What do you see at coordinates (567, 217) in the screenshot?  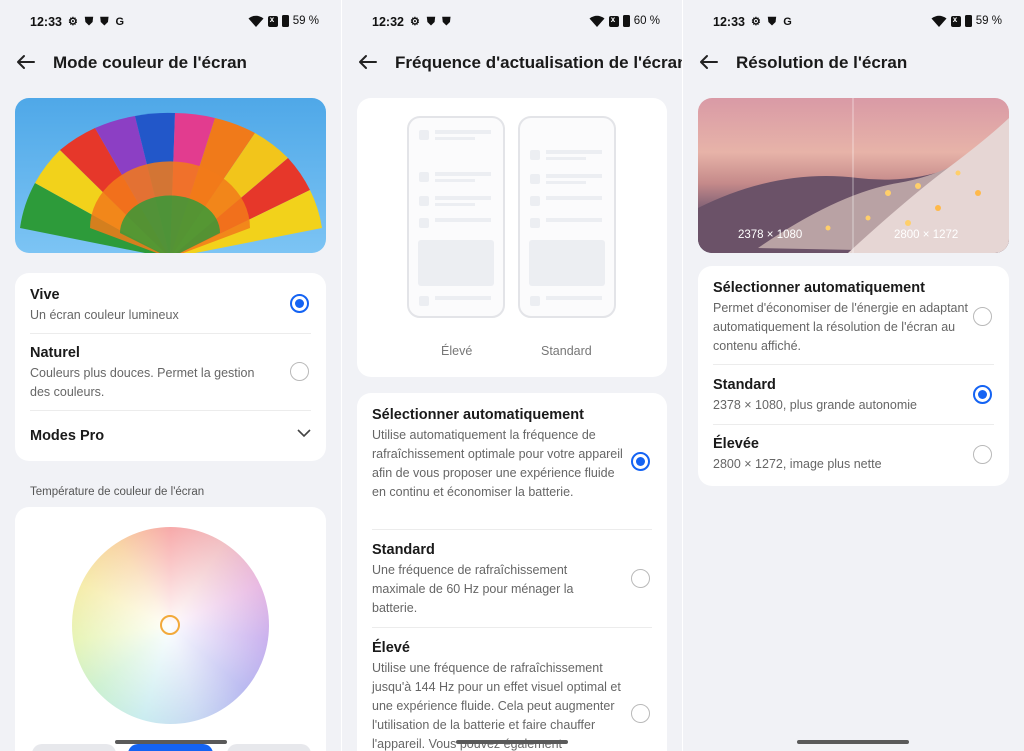 I see `phone-mockup-standard` at bounding box center [567, 217].